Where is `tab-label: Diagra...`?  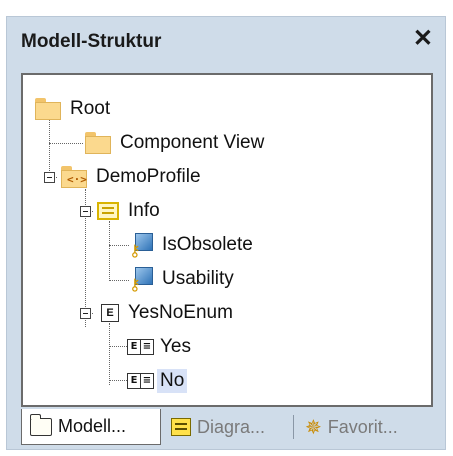
tab-label: Diagra... is located at coordinates (231, 426).